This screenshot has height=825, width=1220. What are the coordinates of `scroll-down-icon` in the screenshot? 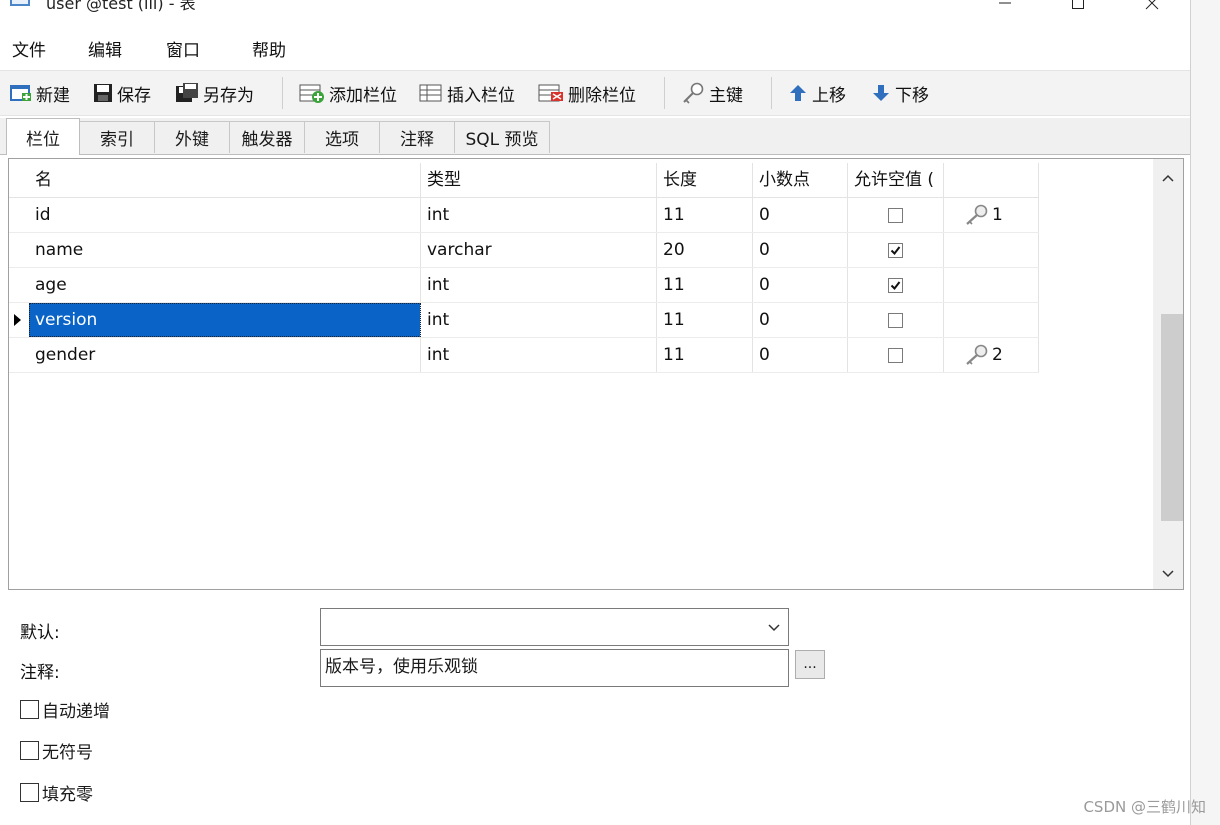 It's located at (1168, 574).